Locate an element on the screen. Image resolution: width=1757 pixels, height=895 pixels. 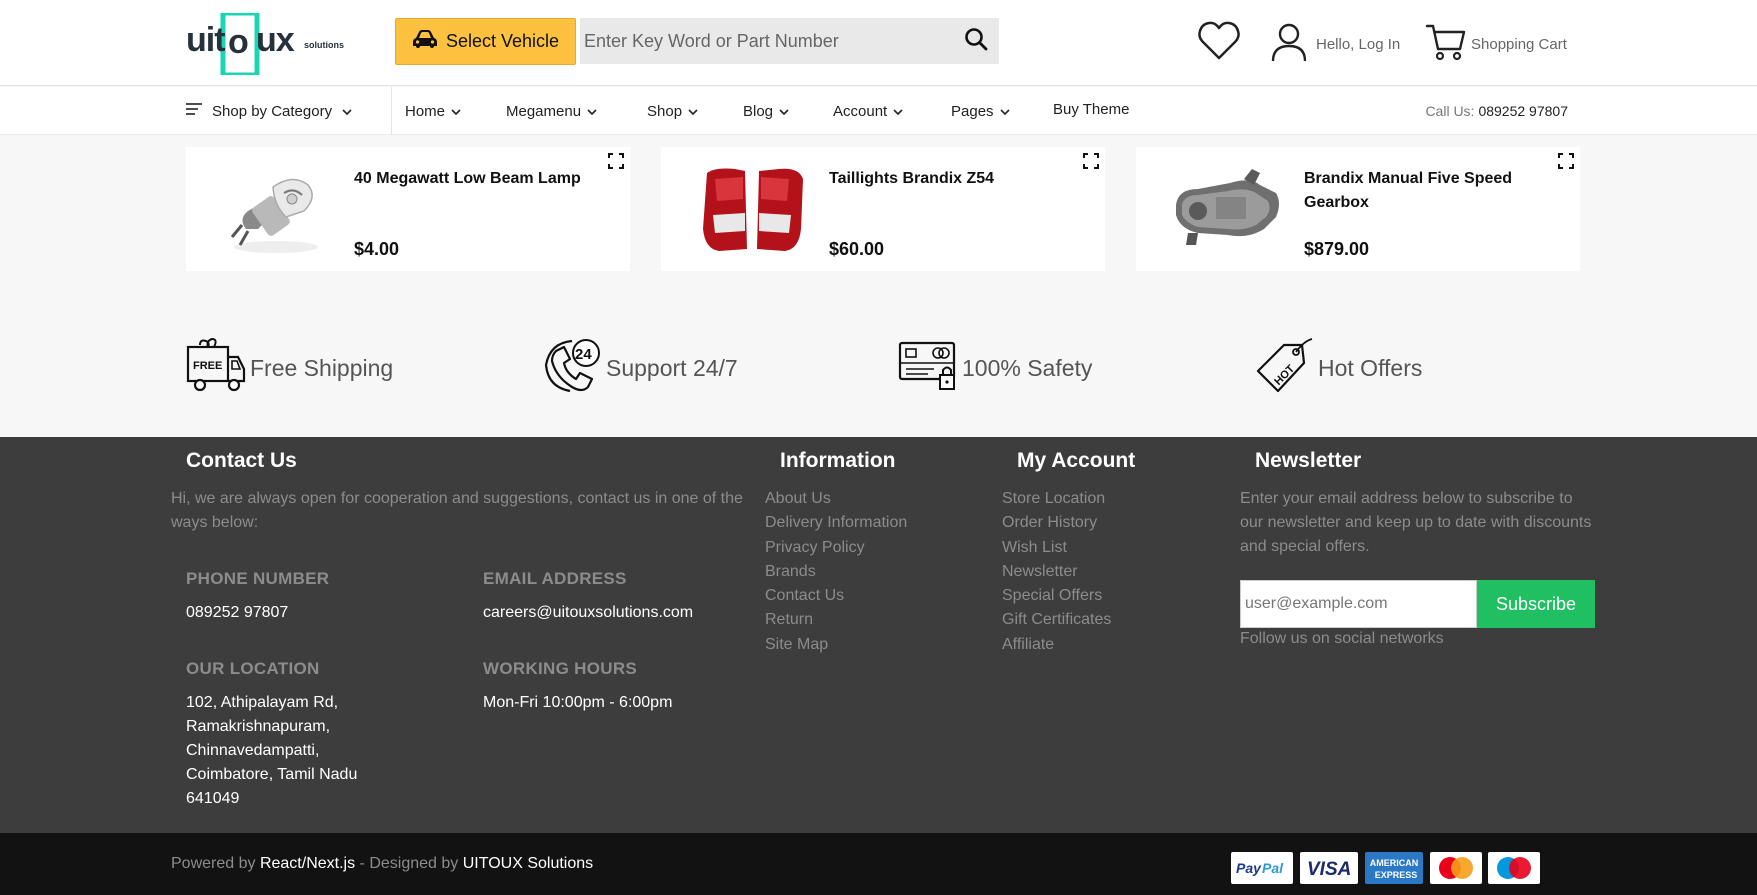
nav-item-label: Megamenu is located at coordinates (544, 111).